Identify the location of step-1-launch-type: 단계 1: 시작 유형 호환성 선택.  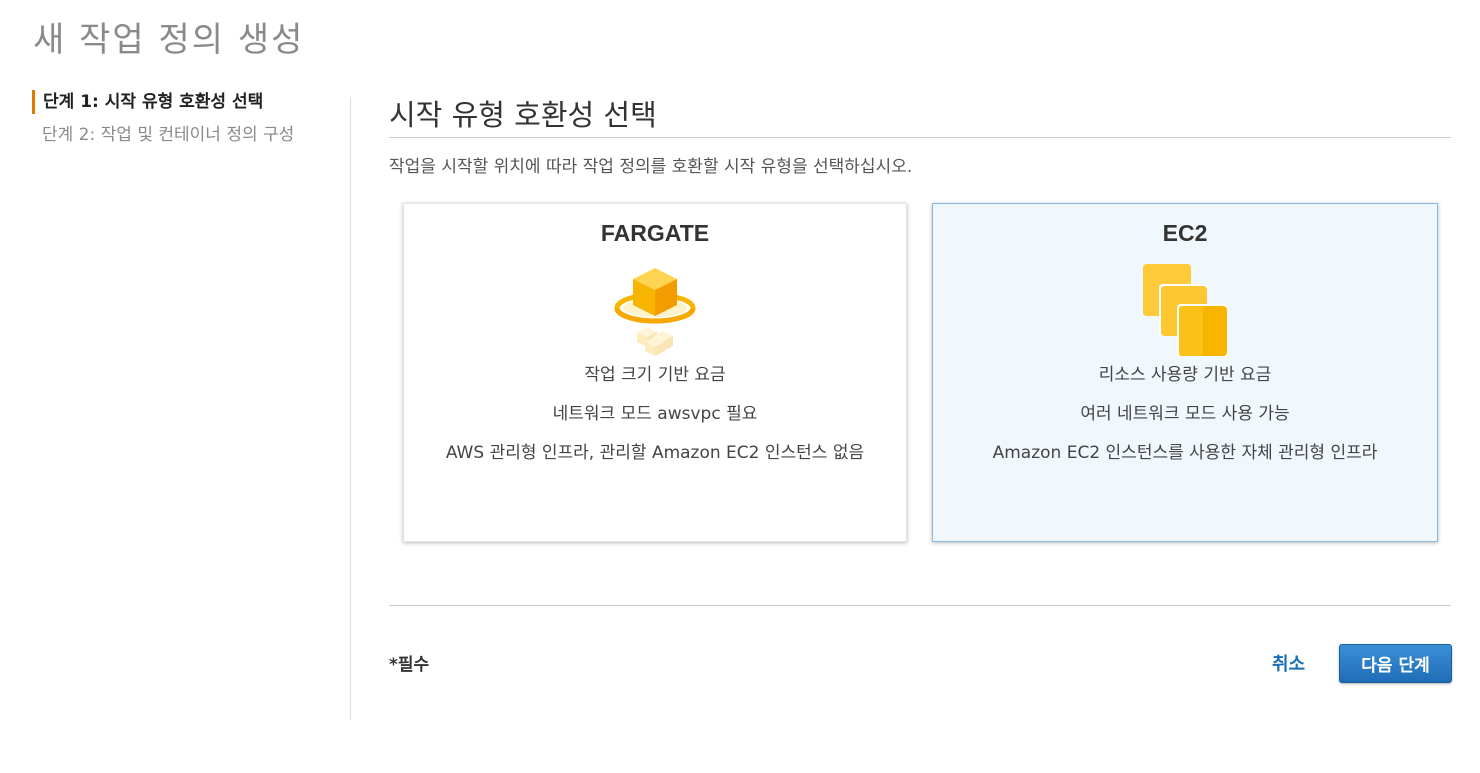
(182, 102).